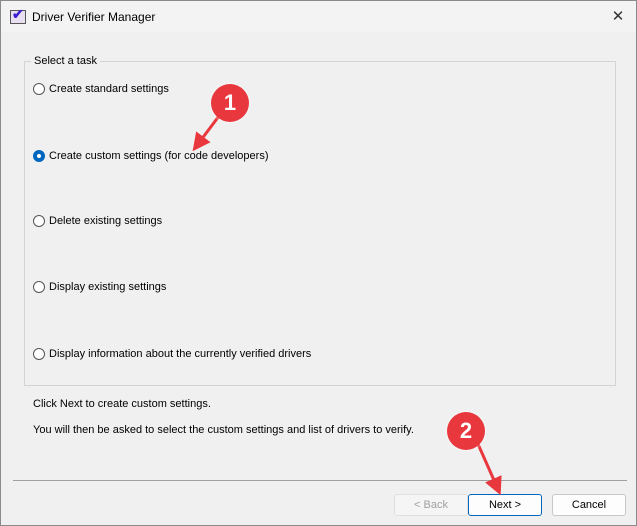 Image resolution: width=637 pixels, height=526 pixels. What do you see at coordinates (230, 103) in the screenshot?
I see `annotation-badge-1: 1` at bounding box center [230, 103].